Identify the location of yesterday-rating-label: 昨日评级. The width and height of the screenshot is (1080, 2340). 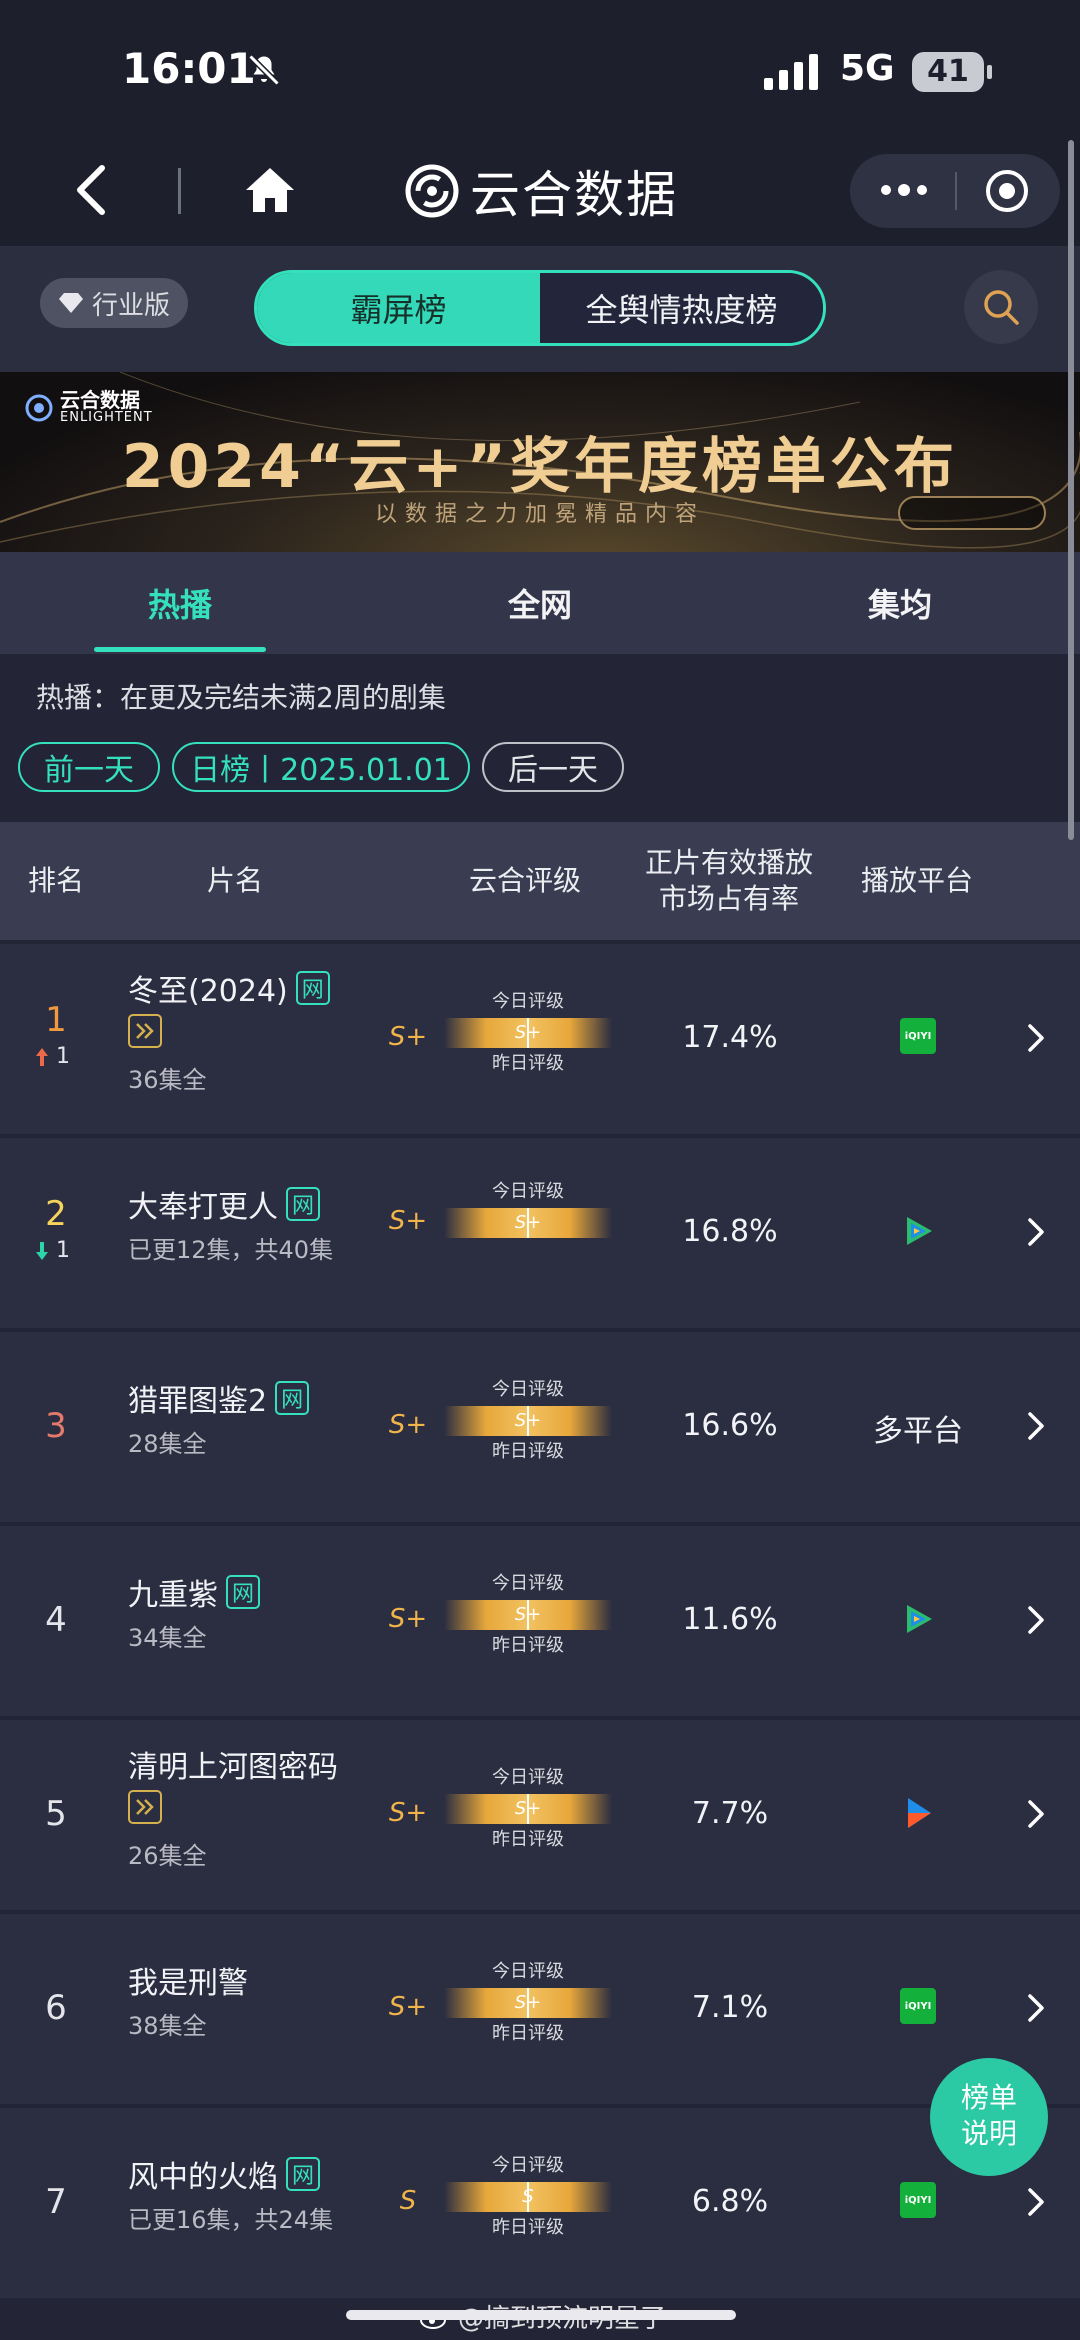
(528, 2227).